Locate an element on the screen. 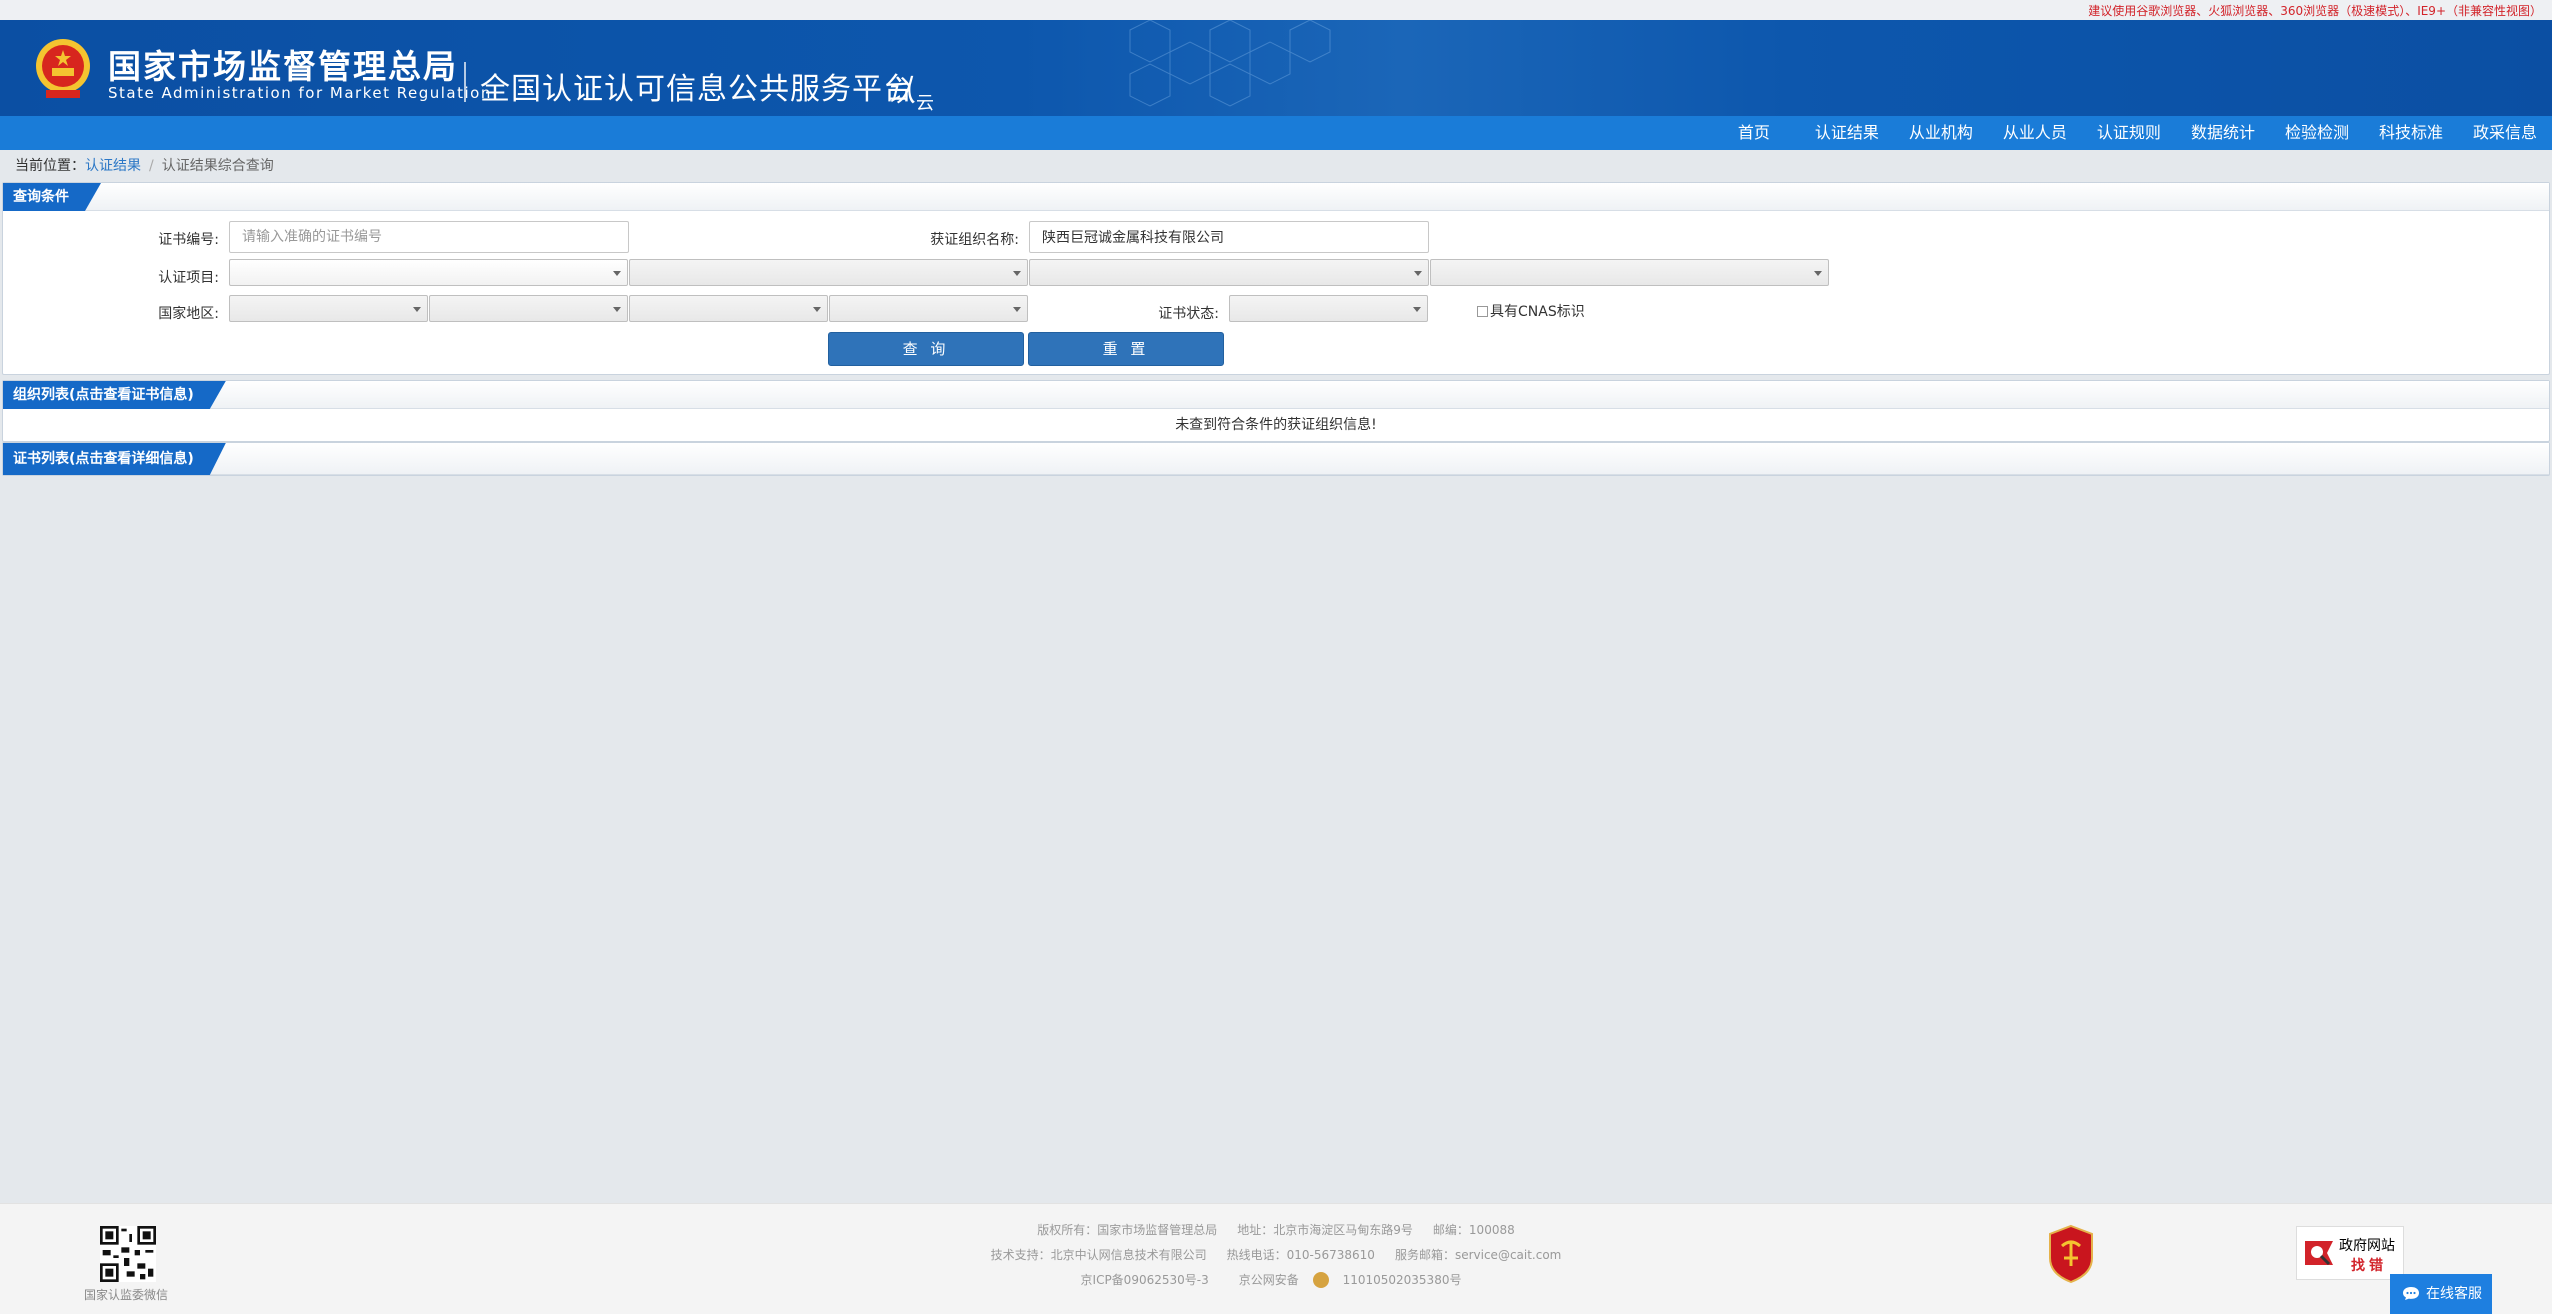  region-select-country is located at coordinates (328, 308).